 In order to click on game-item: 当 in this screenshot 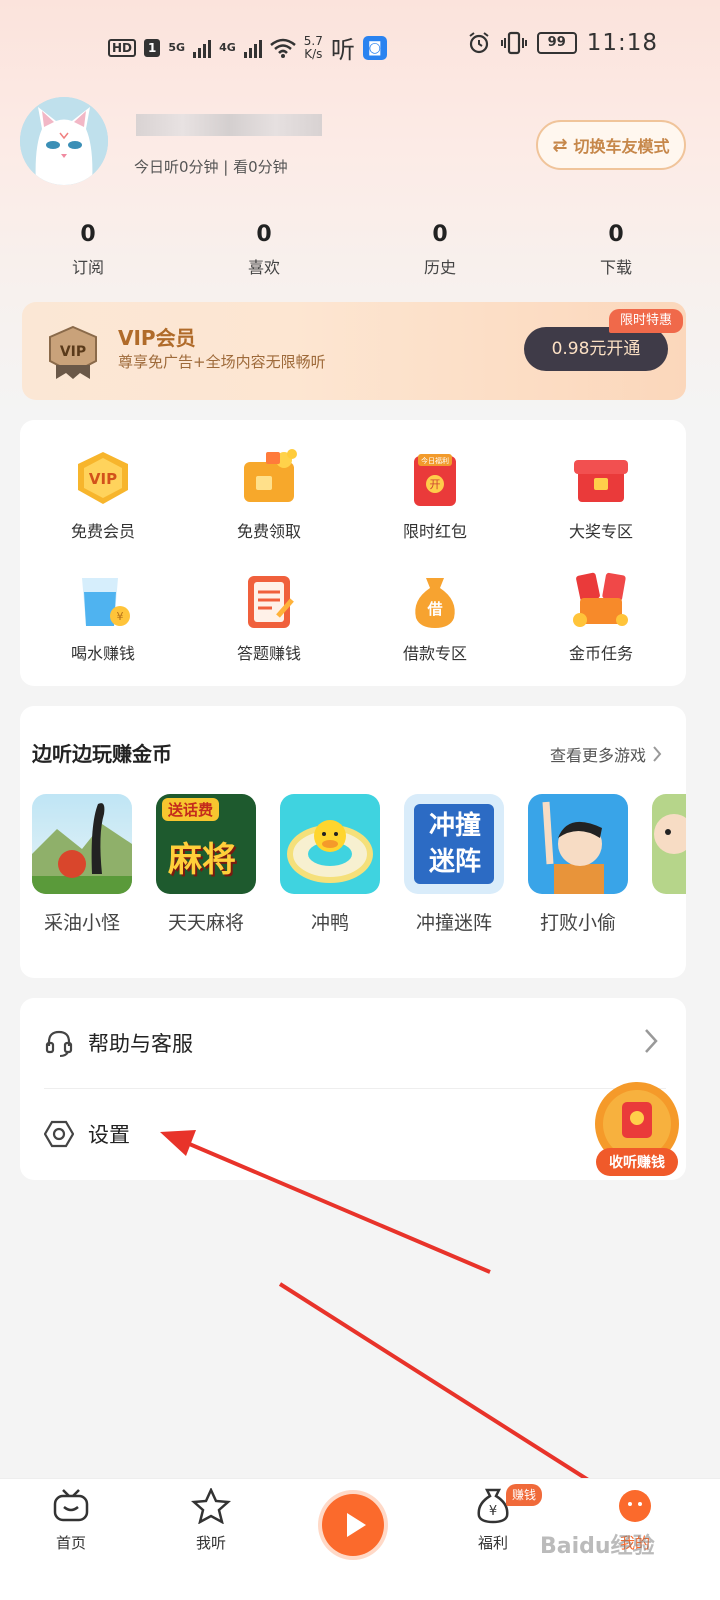, I will do `click(669, 869)`.